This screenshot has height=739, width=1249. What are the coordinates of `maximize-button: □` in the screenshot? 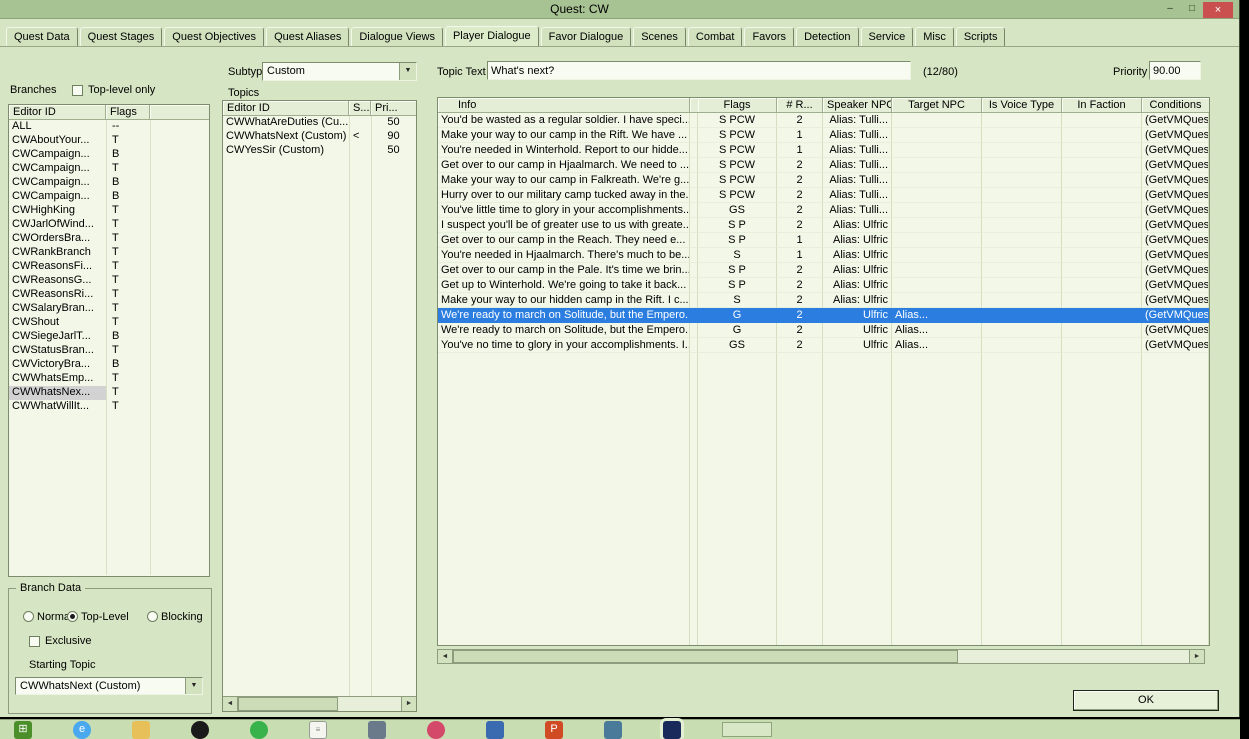 It's located at (1192, 10).